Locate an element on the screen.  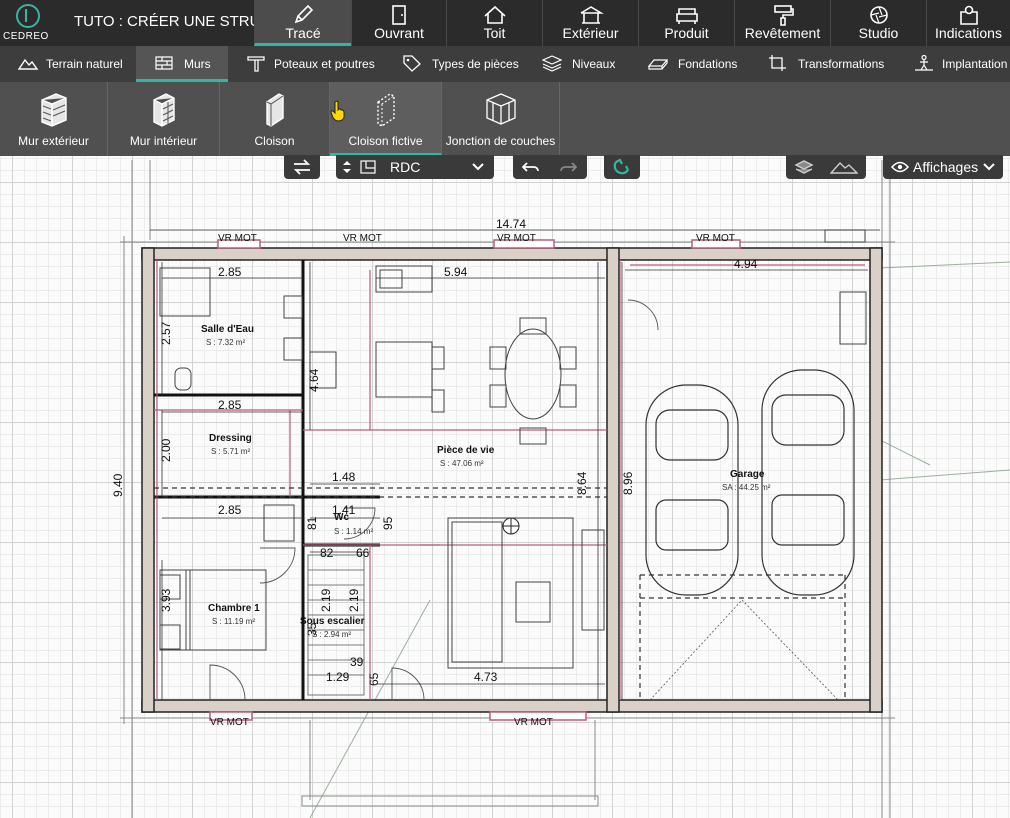
tab-trace: Tracé is located at coordinates (302, 23).